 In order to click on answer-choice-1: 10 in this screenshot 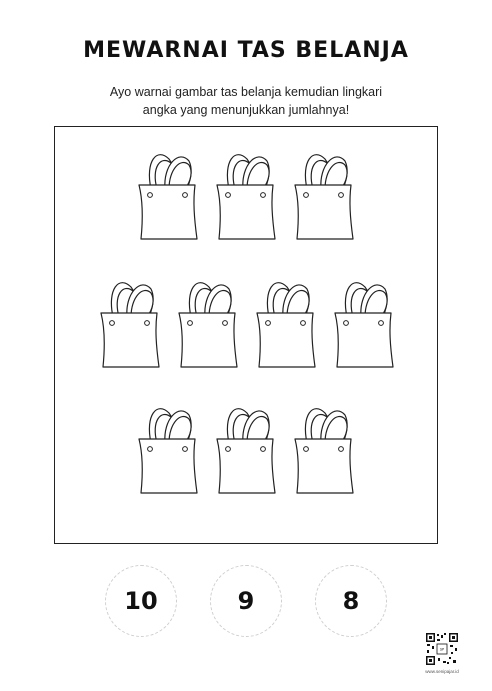, I will do `click(141, 601)`.